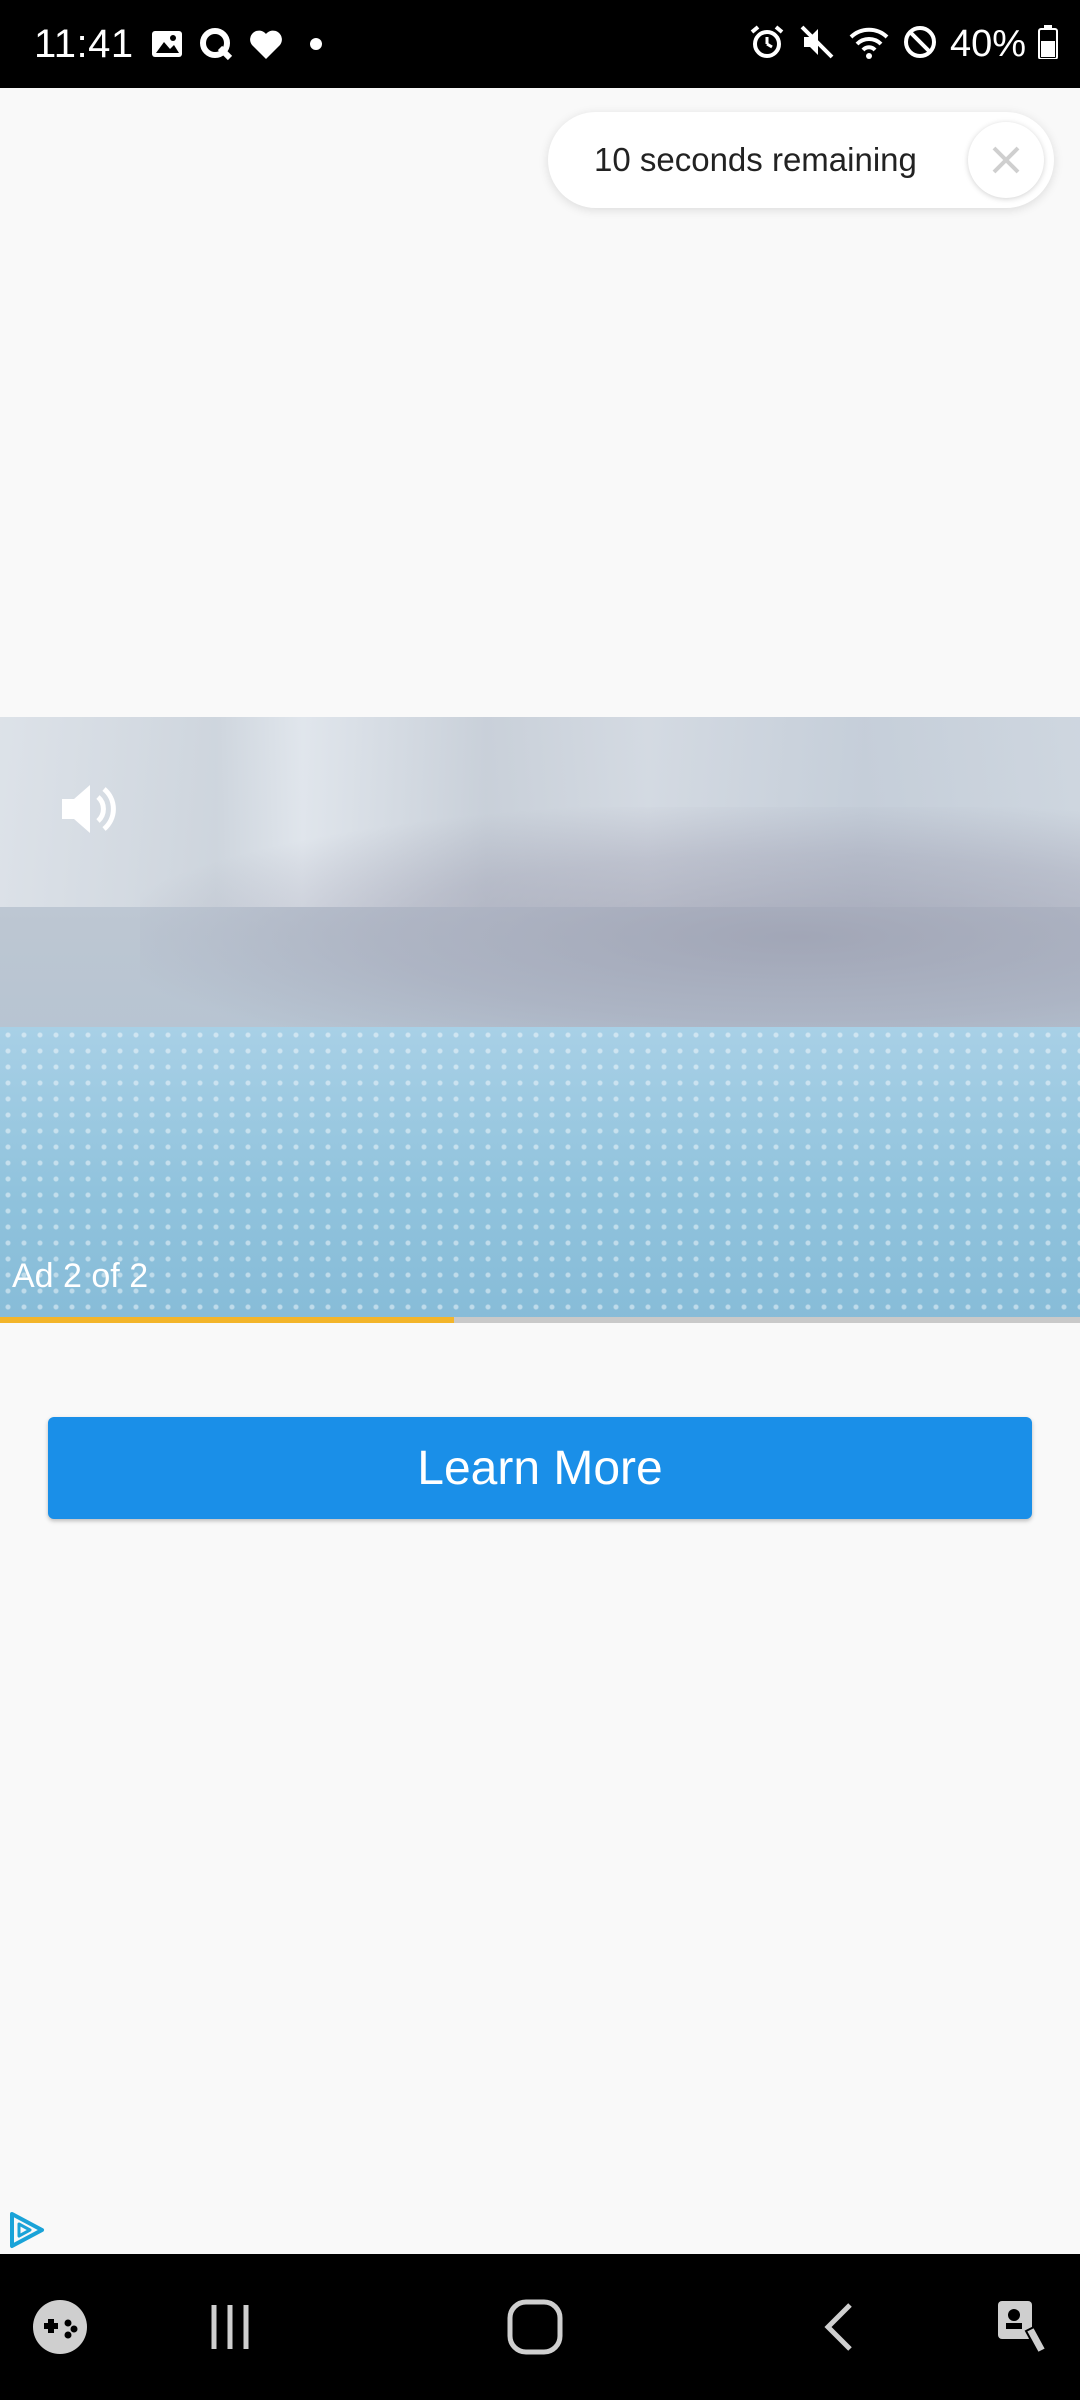  Describe the element at coordinates (266, 44) in the screenshot. I see `heart-icon` at that location.